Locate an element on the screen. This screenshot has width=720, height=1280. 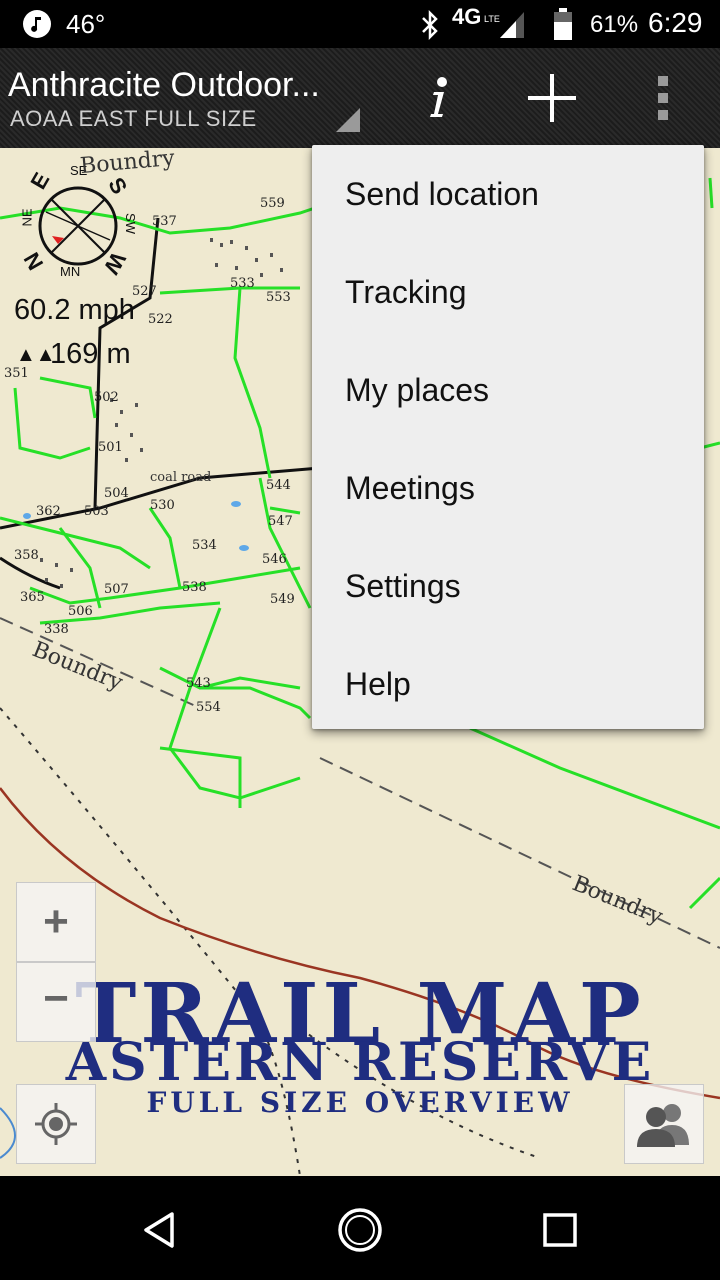
trail-number: 502 is located at coordinates (106, 397).